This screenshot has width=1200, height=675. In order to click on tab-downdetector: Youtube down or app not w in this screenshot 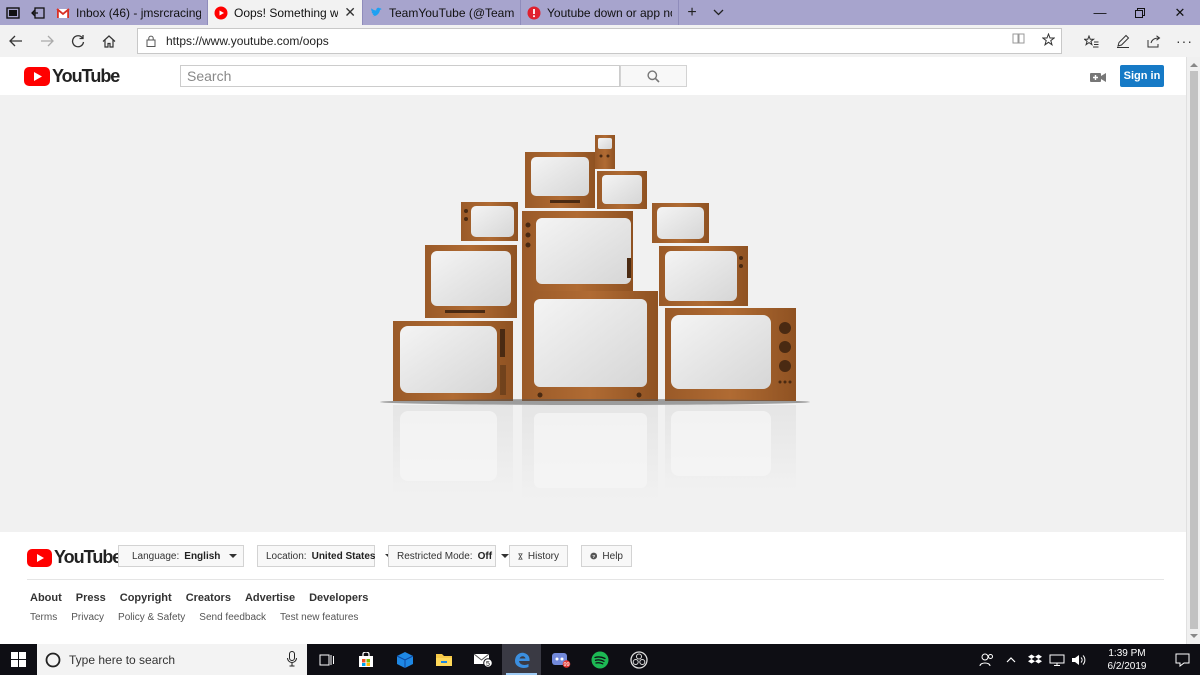, I will do `click(600, 12)`.